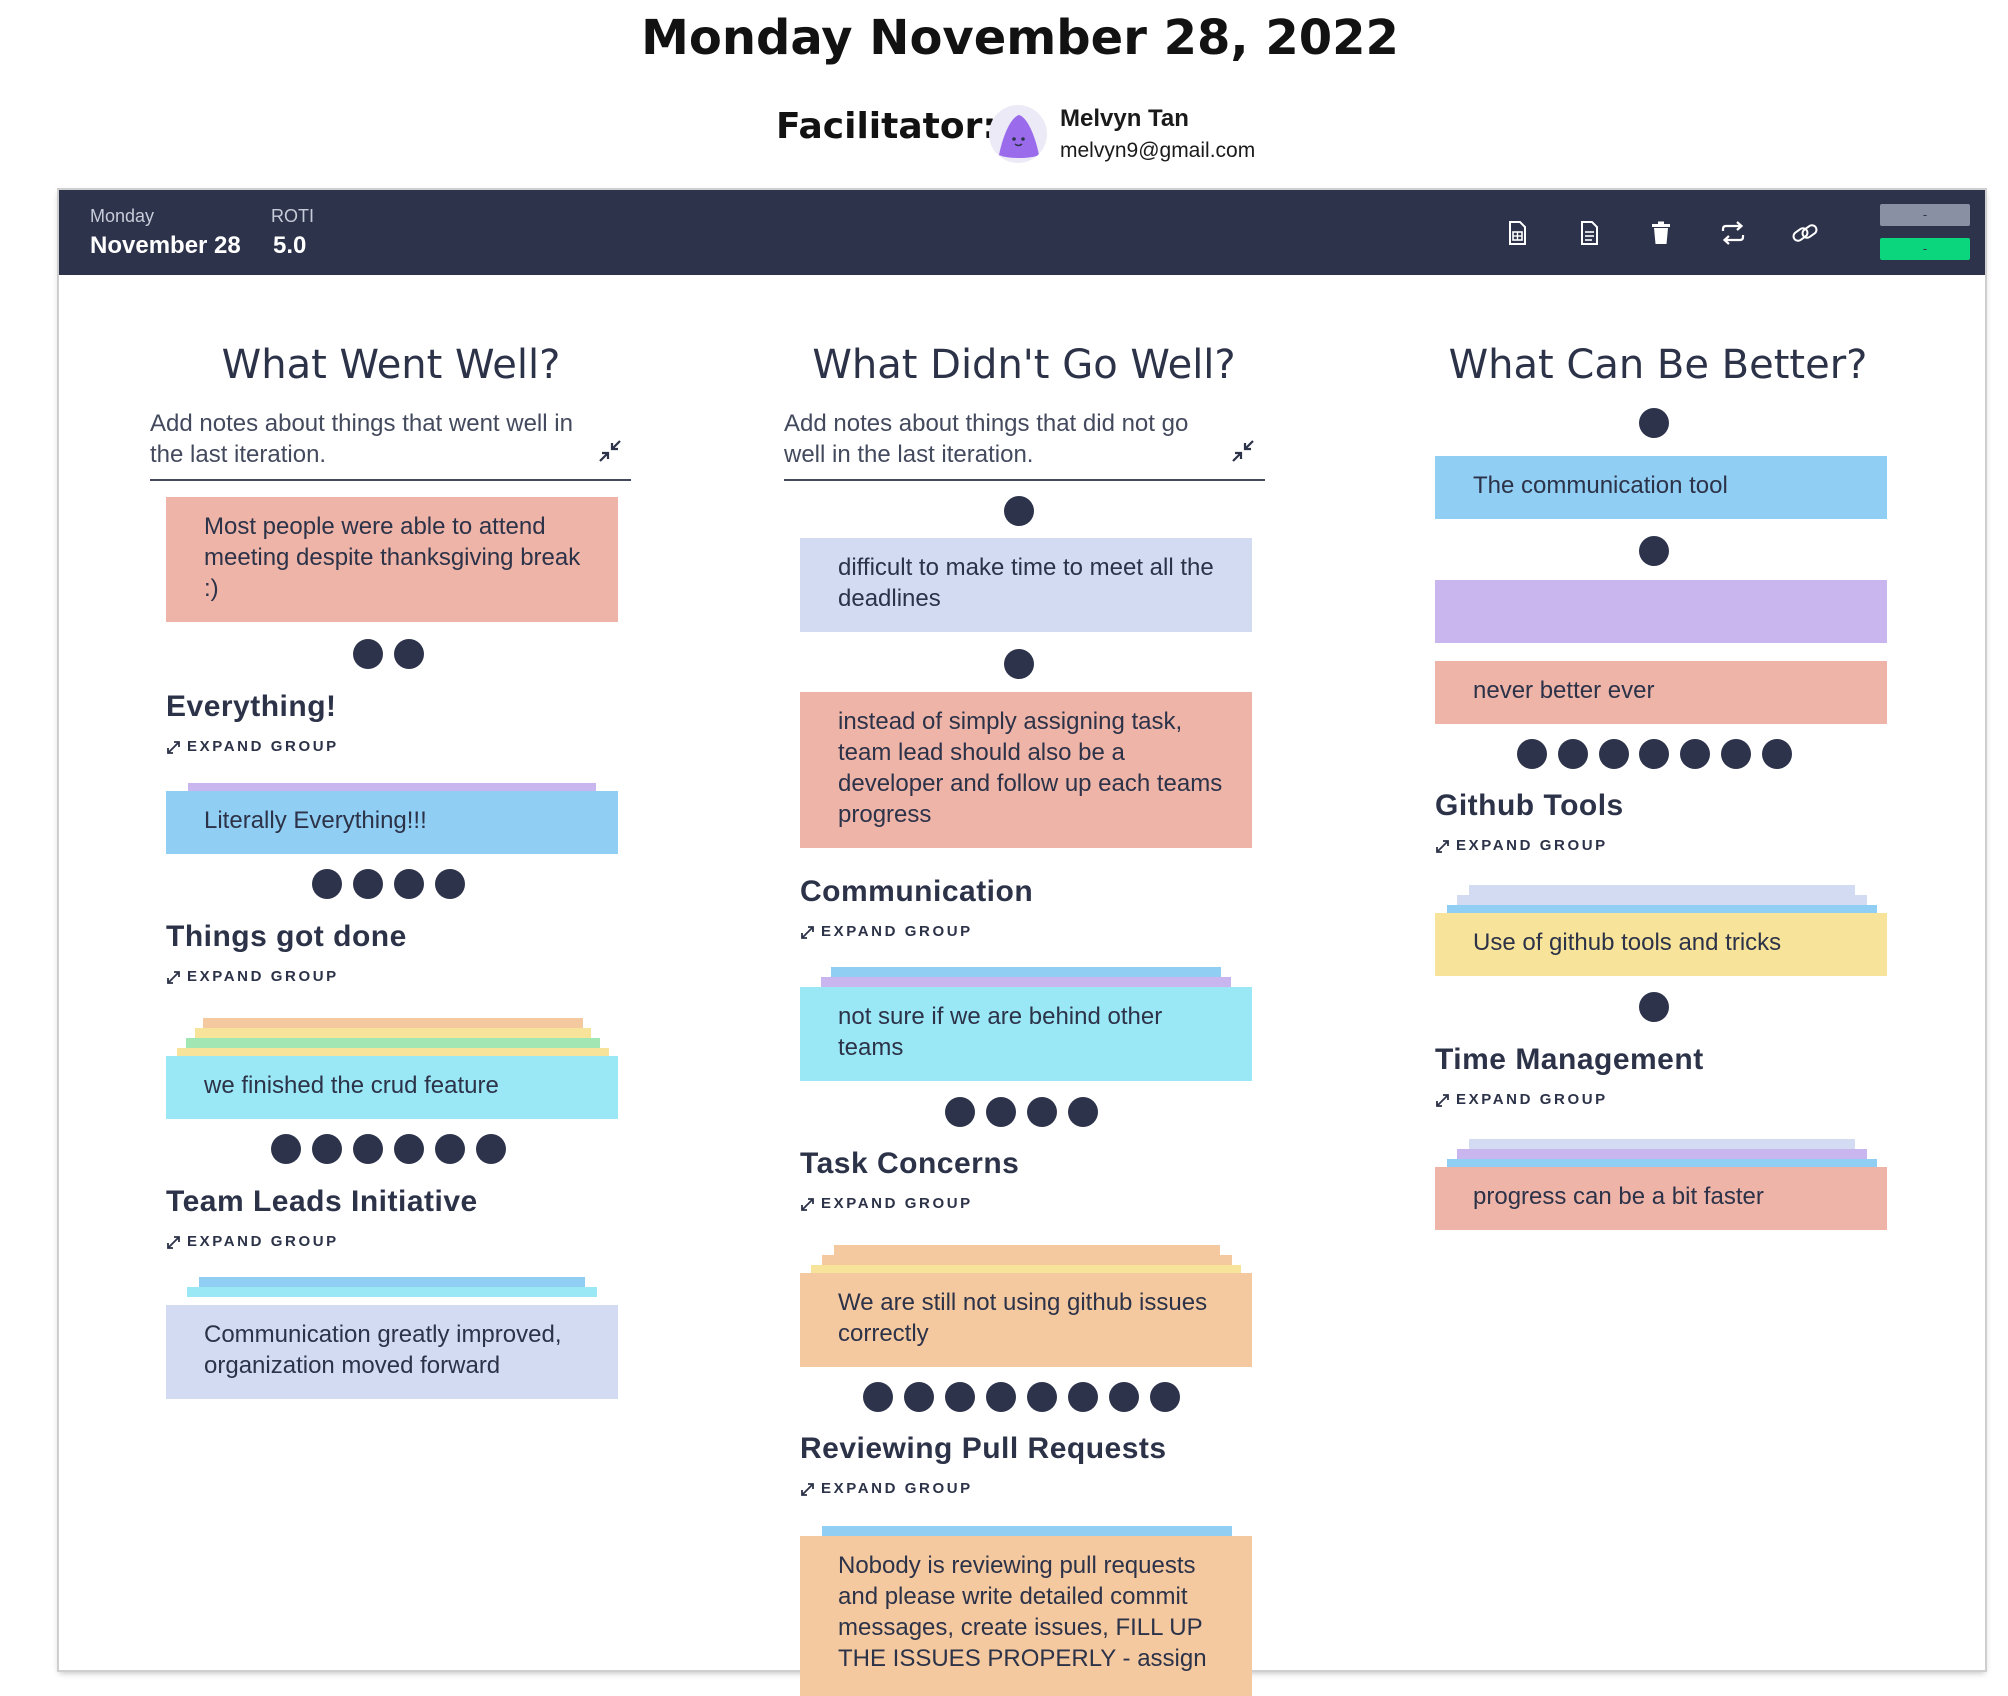  Describe the element at coordinates (122, 216) in the screenshot. I see `bar-day: Monday` at that location.